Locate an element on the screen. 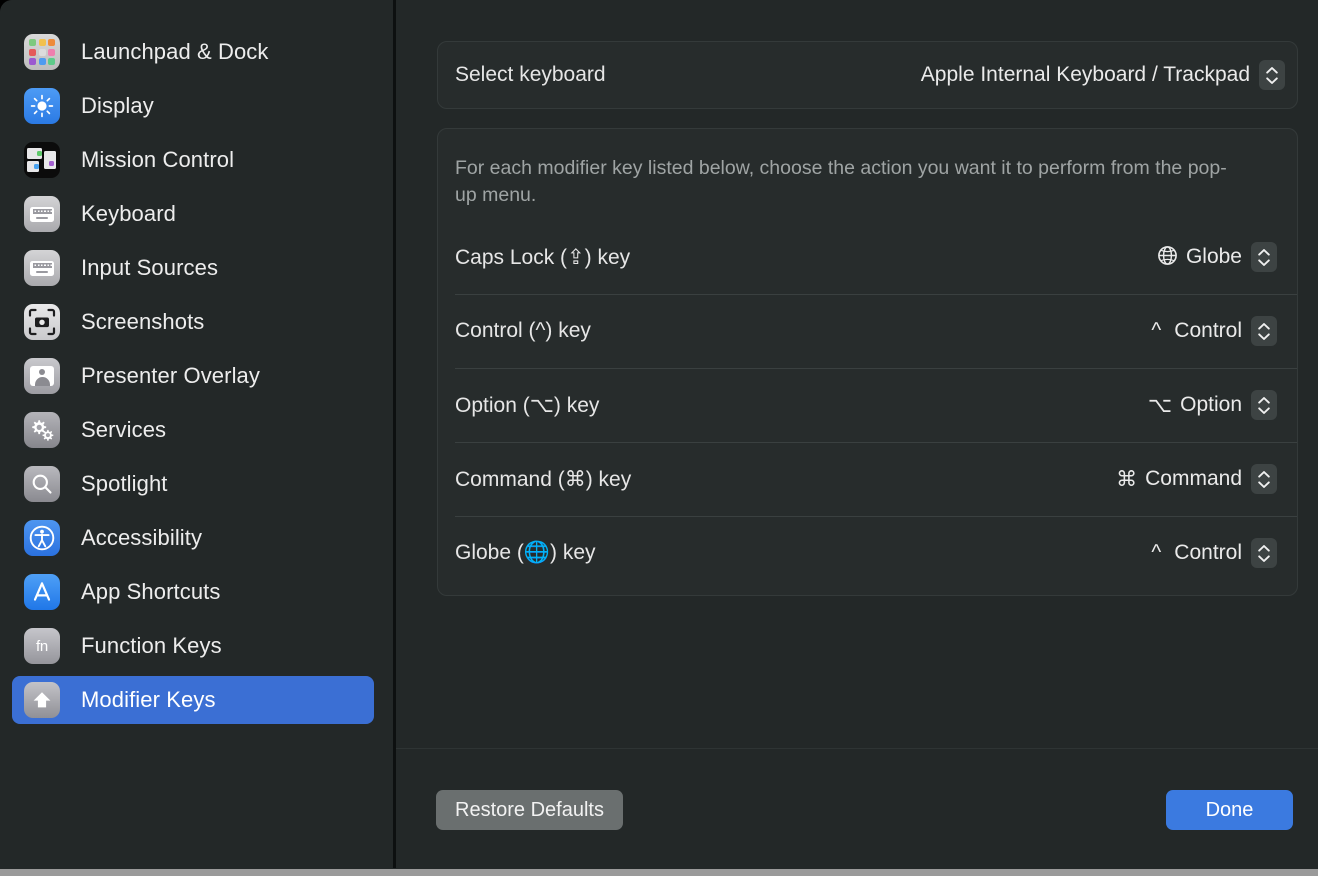 The width and height of the screenshot is (1318, 876). done-button: Done is located at coordinates (1229, 810).